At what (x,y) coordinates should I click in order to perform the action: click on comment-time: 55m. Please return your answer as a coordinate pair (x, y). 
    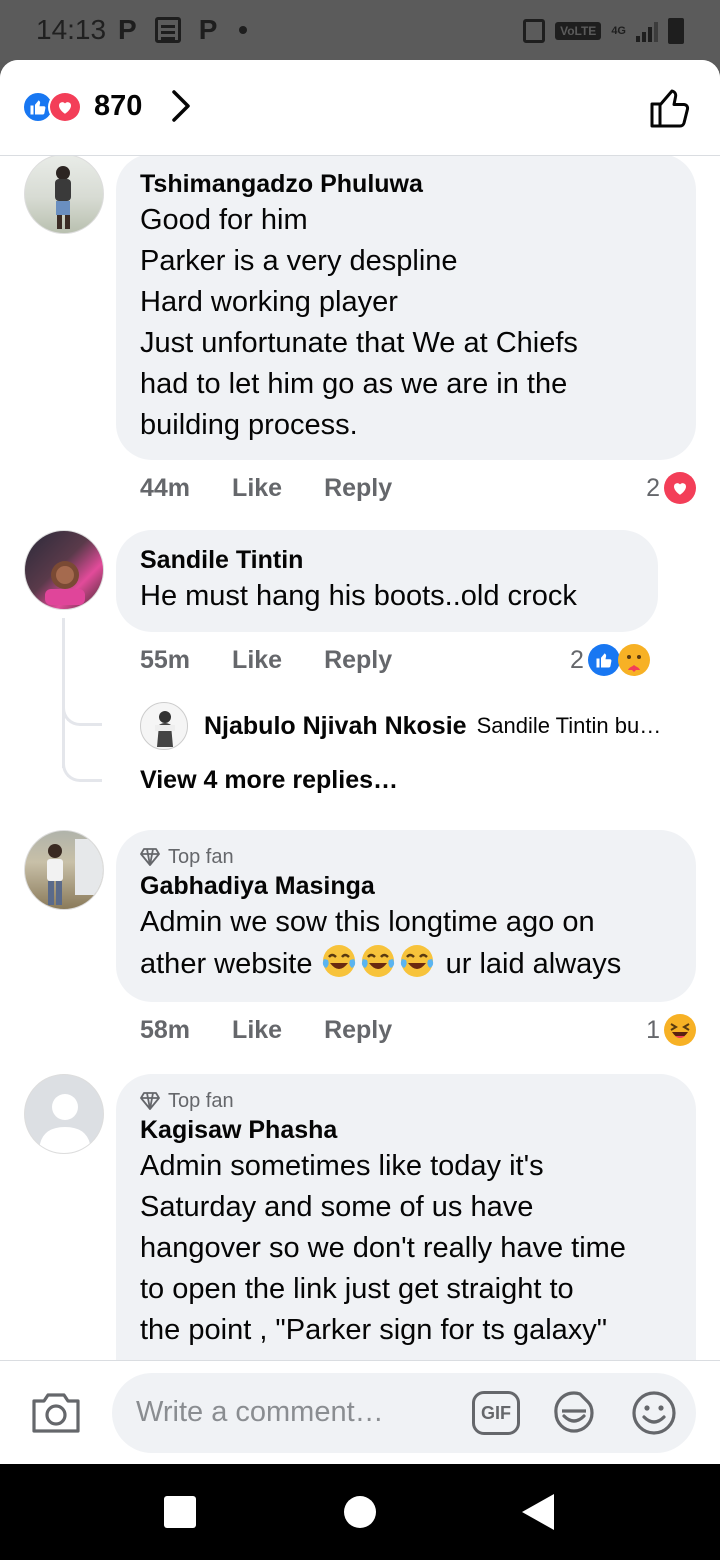
    Looking at the image, I should click on (165, 660).